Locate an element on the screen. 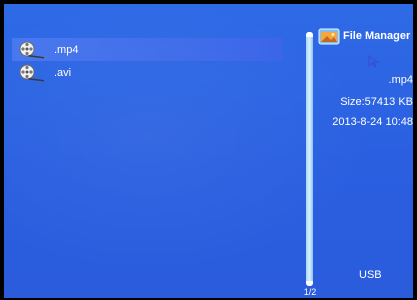 The width and height of the screenshot is (417, 300). page-indicator: 1/2 is located at coordinates (310, 292).